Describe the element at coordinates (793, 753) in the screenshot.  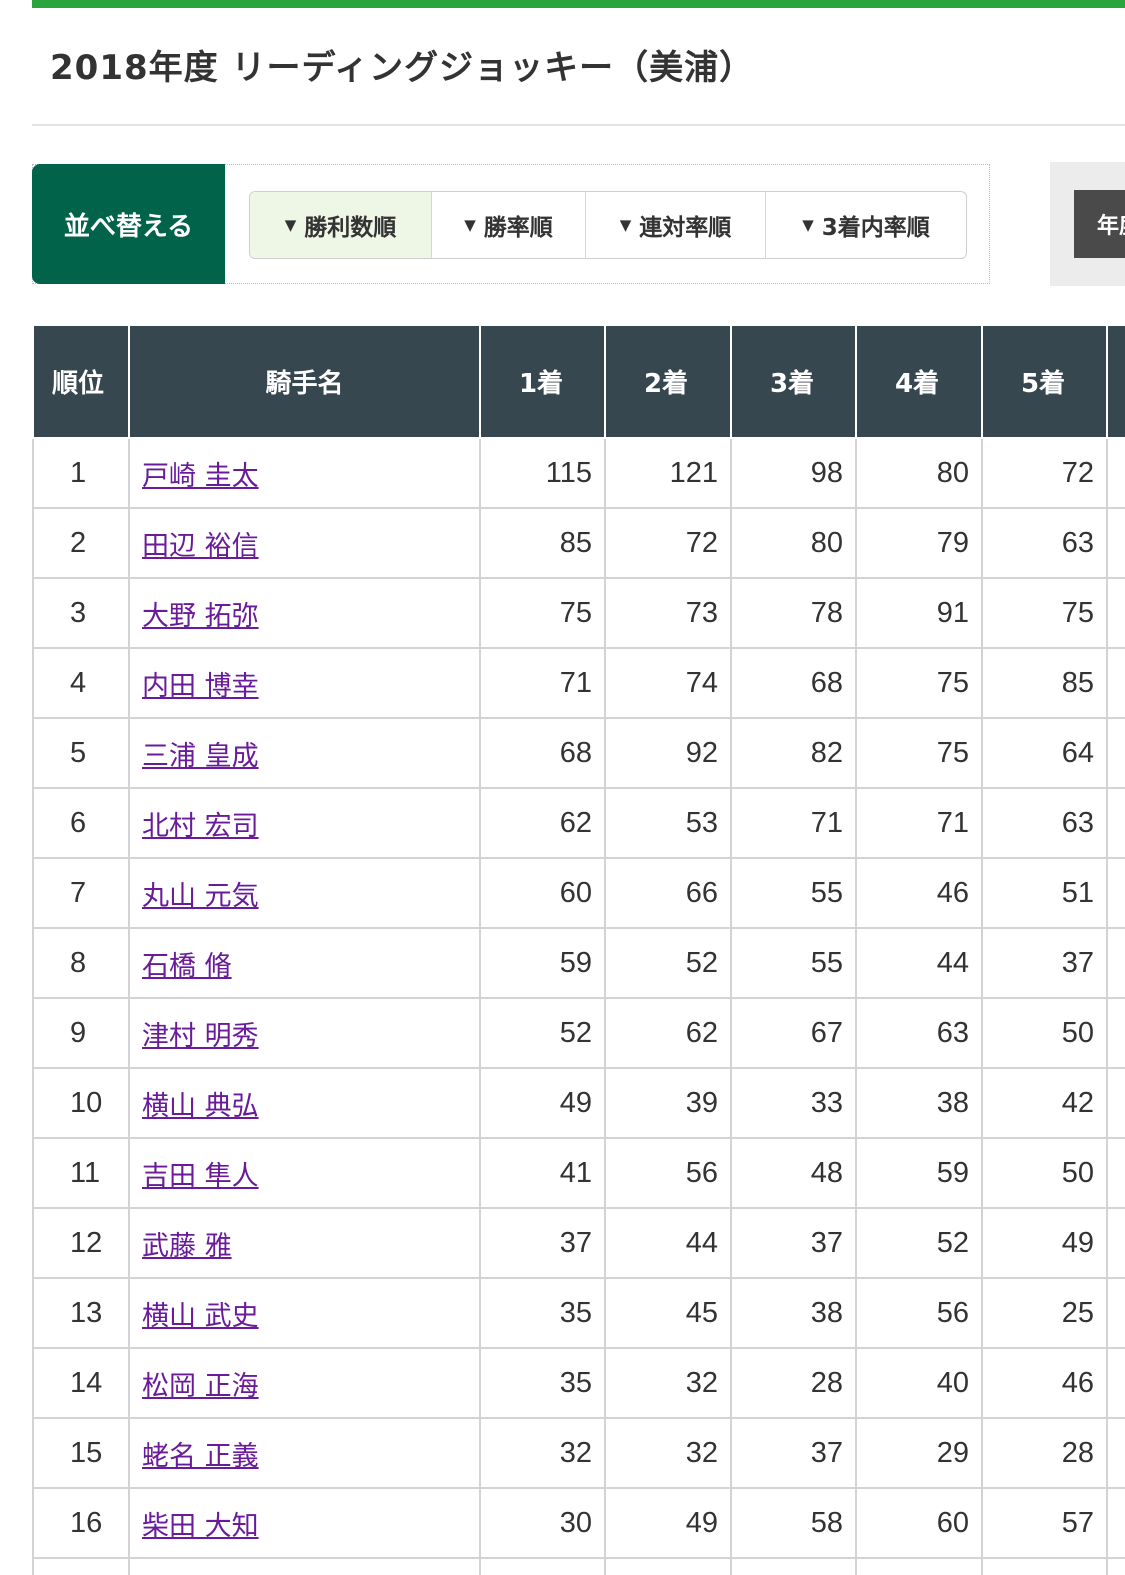
I see `place-count-cell-3: 82` at that location.